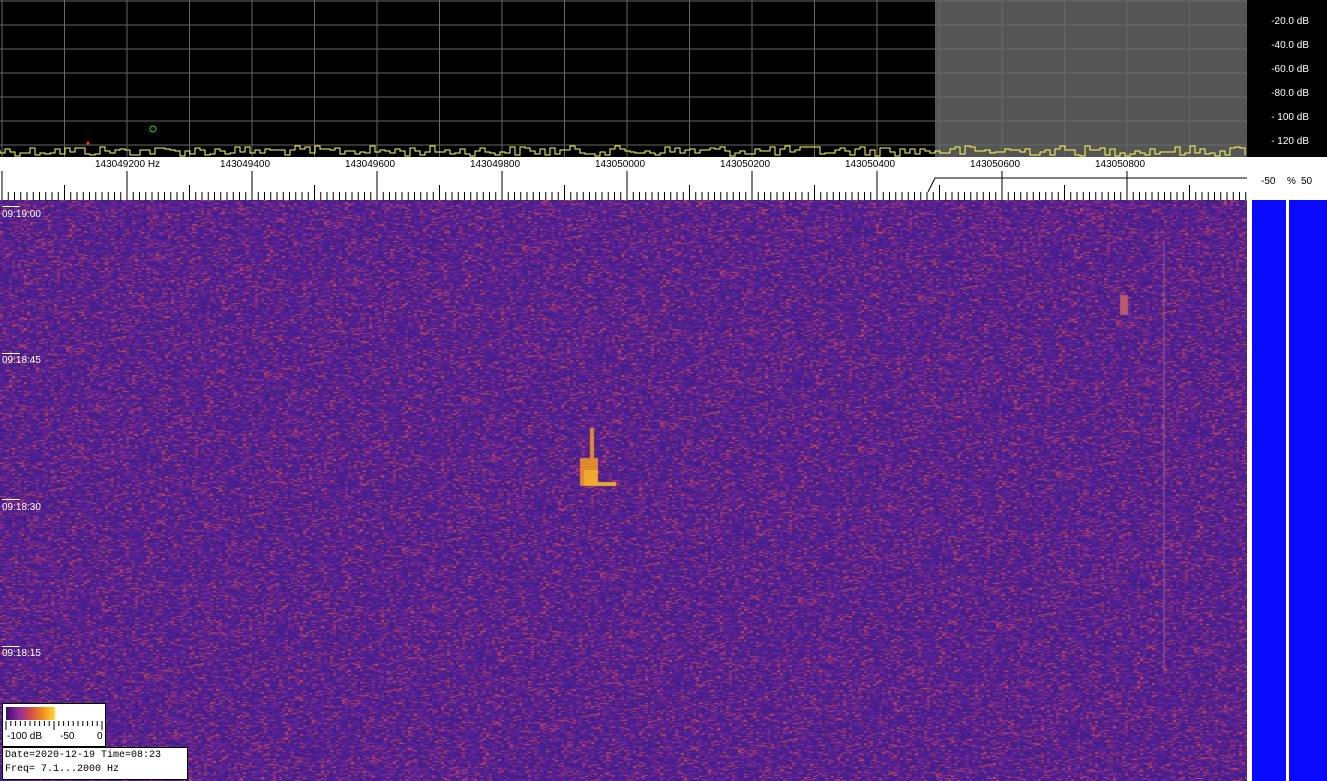 This screenshot has width=1327, height=781. I want to click on colorbar-legend: -100 dB -50 0, so click(54, 725).